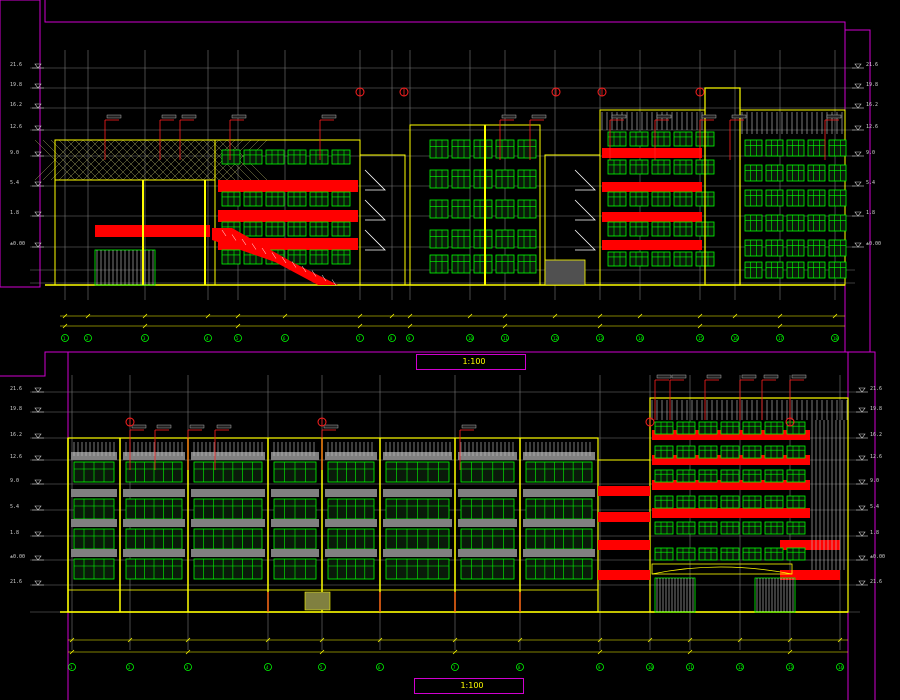  Describe the element at coordinates (835, 338) in the screenshot. I see `axis-number: 18` at that location.